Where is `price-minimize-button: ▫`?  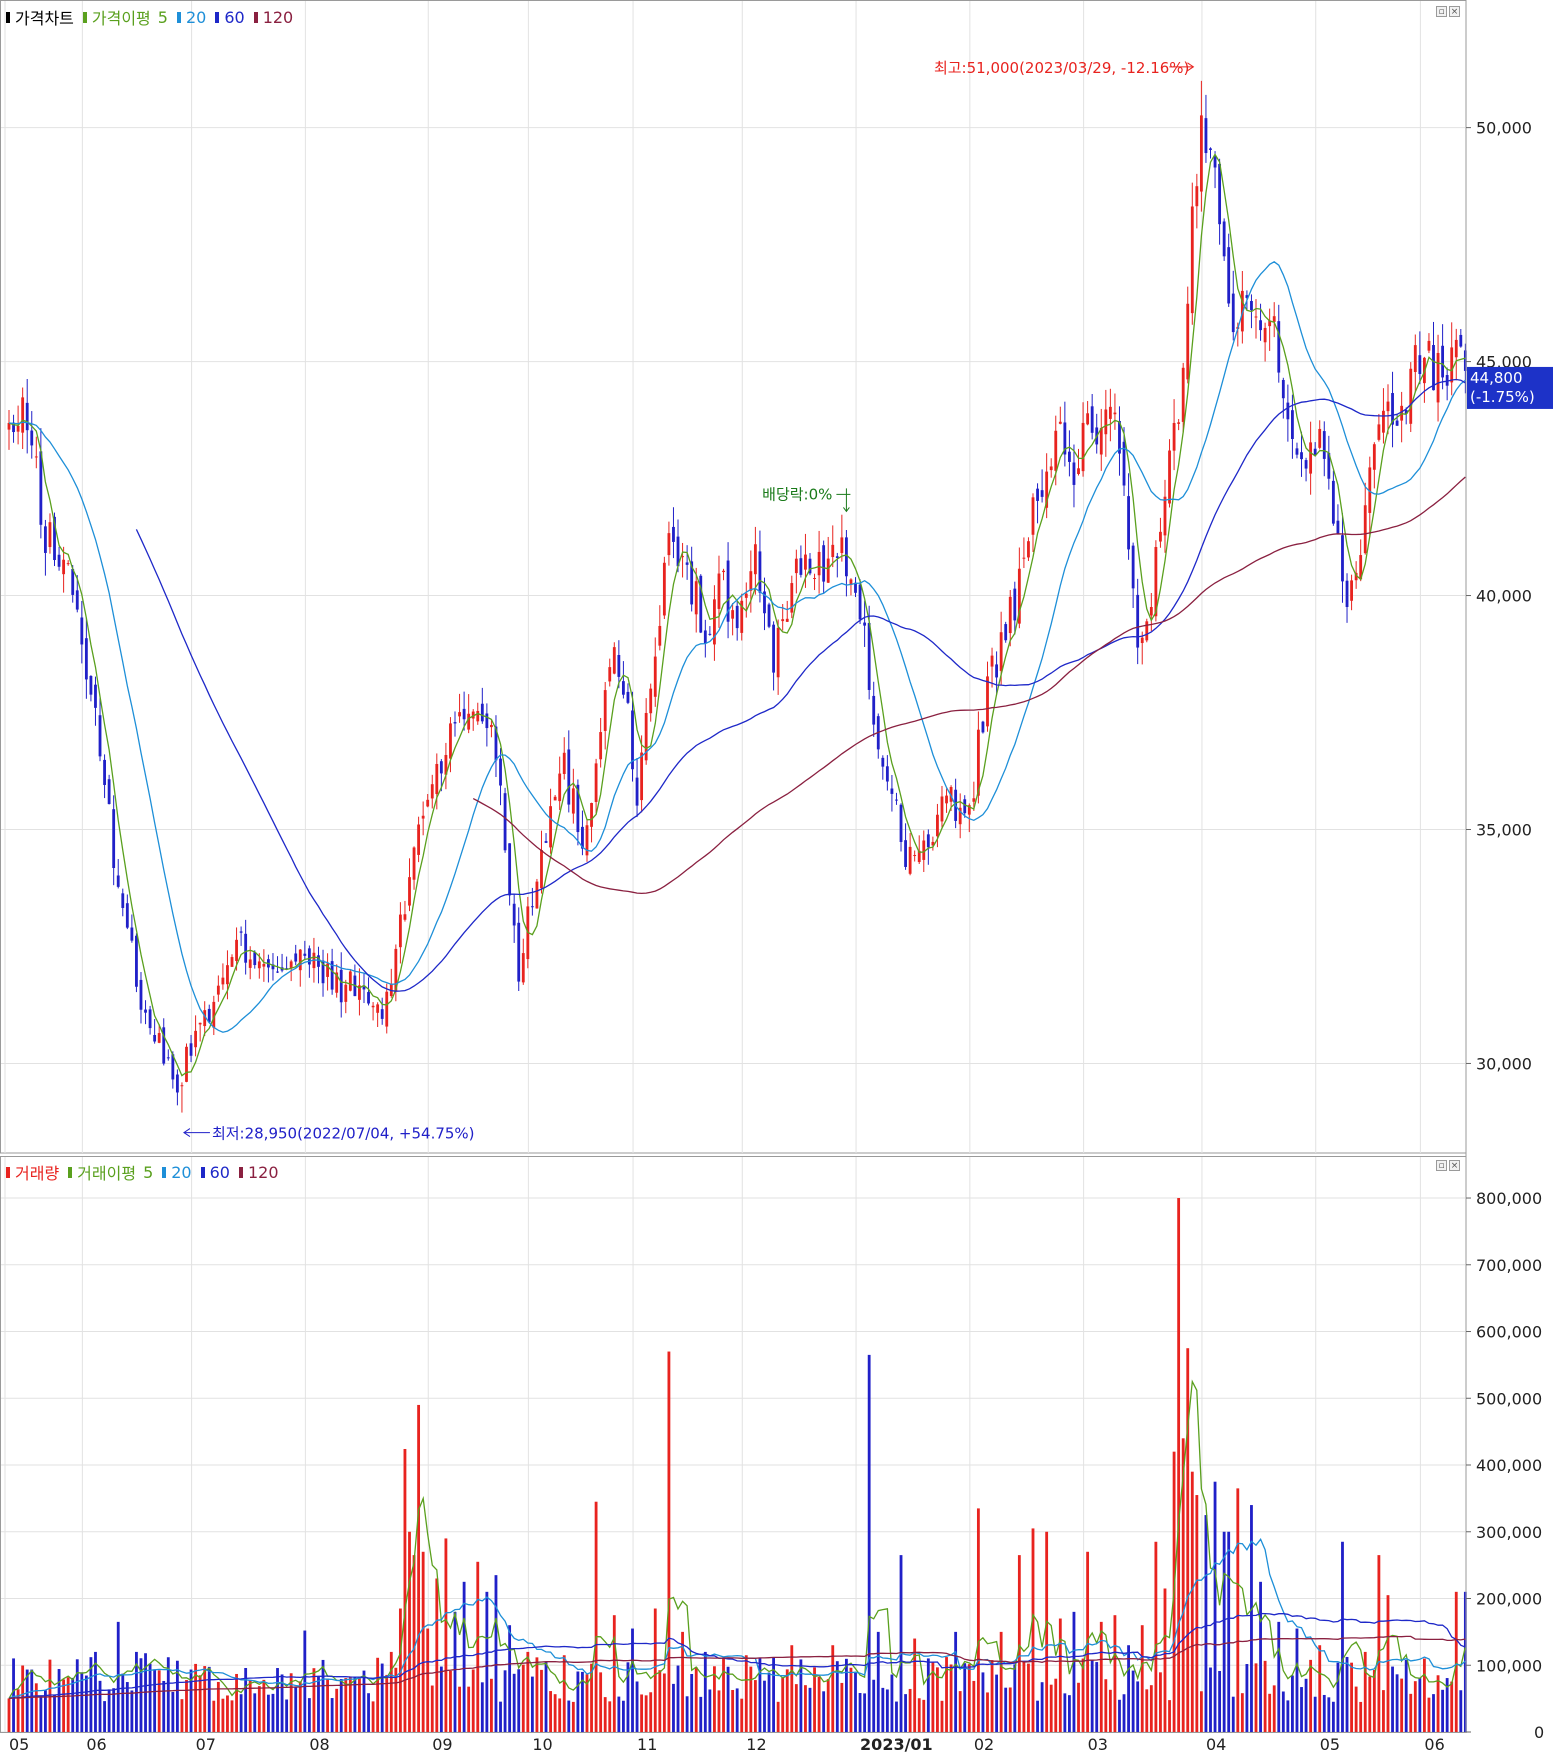
price-minimize-button: ▫ is located at coordinates (1441, 11).